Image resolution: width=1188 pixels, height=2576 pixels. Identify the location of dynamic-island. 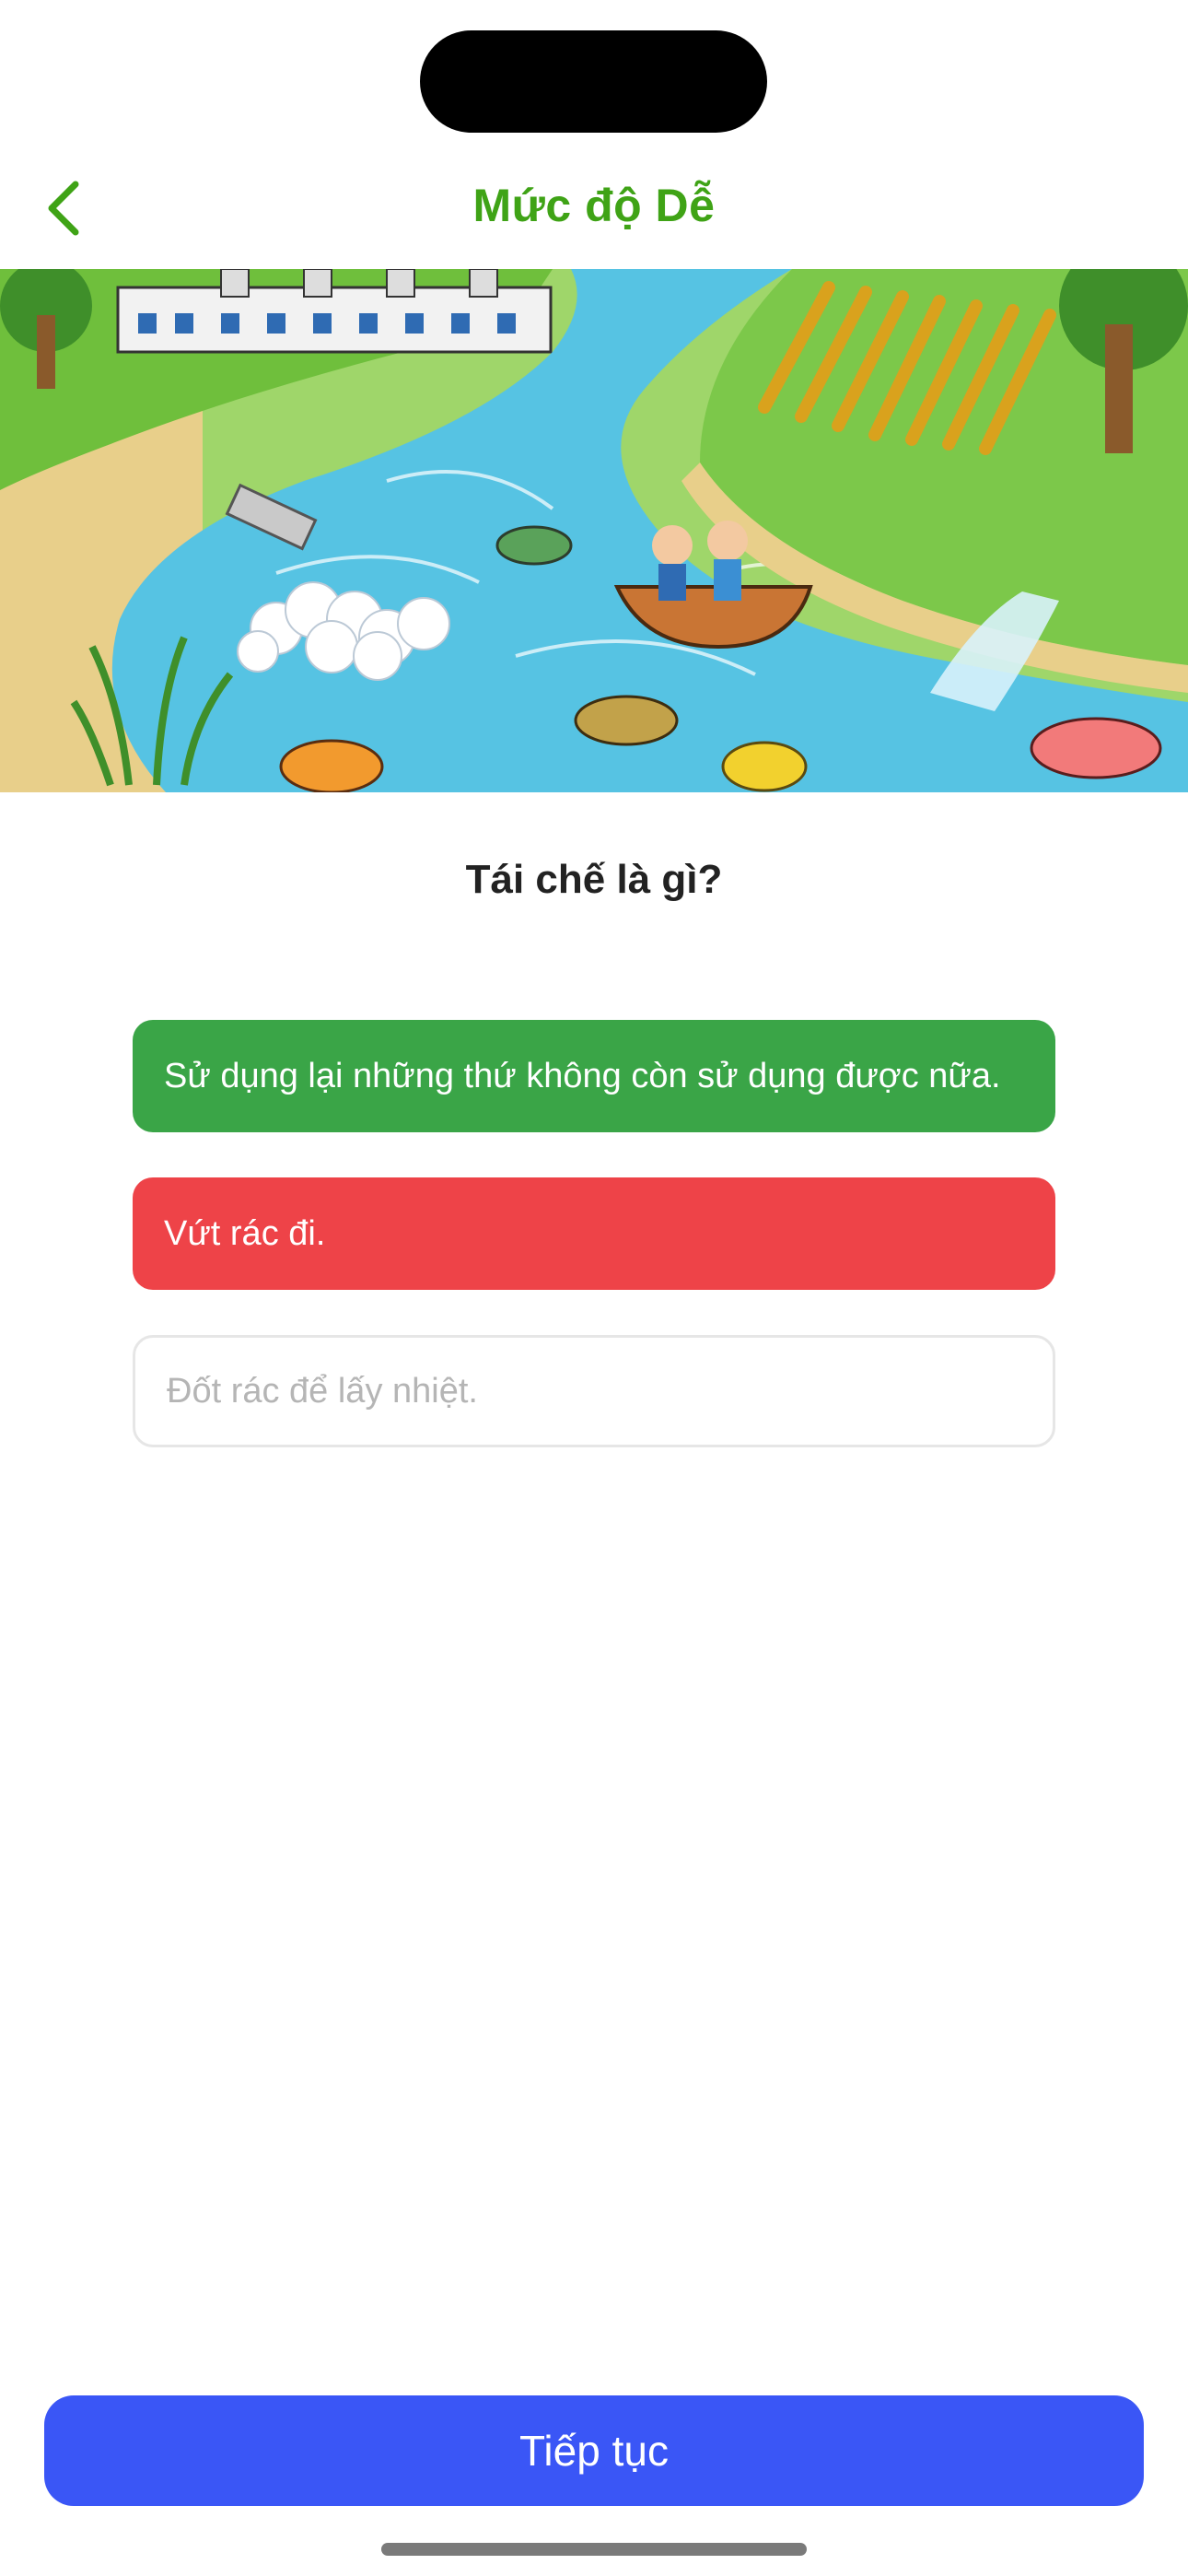
(593, 81).